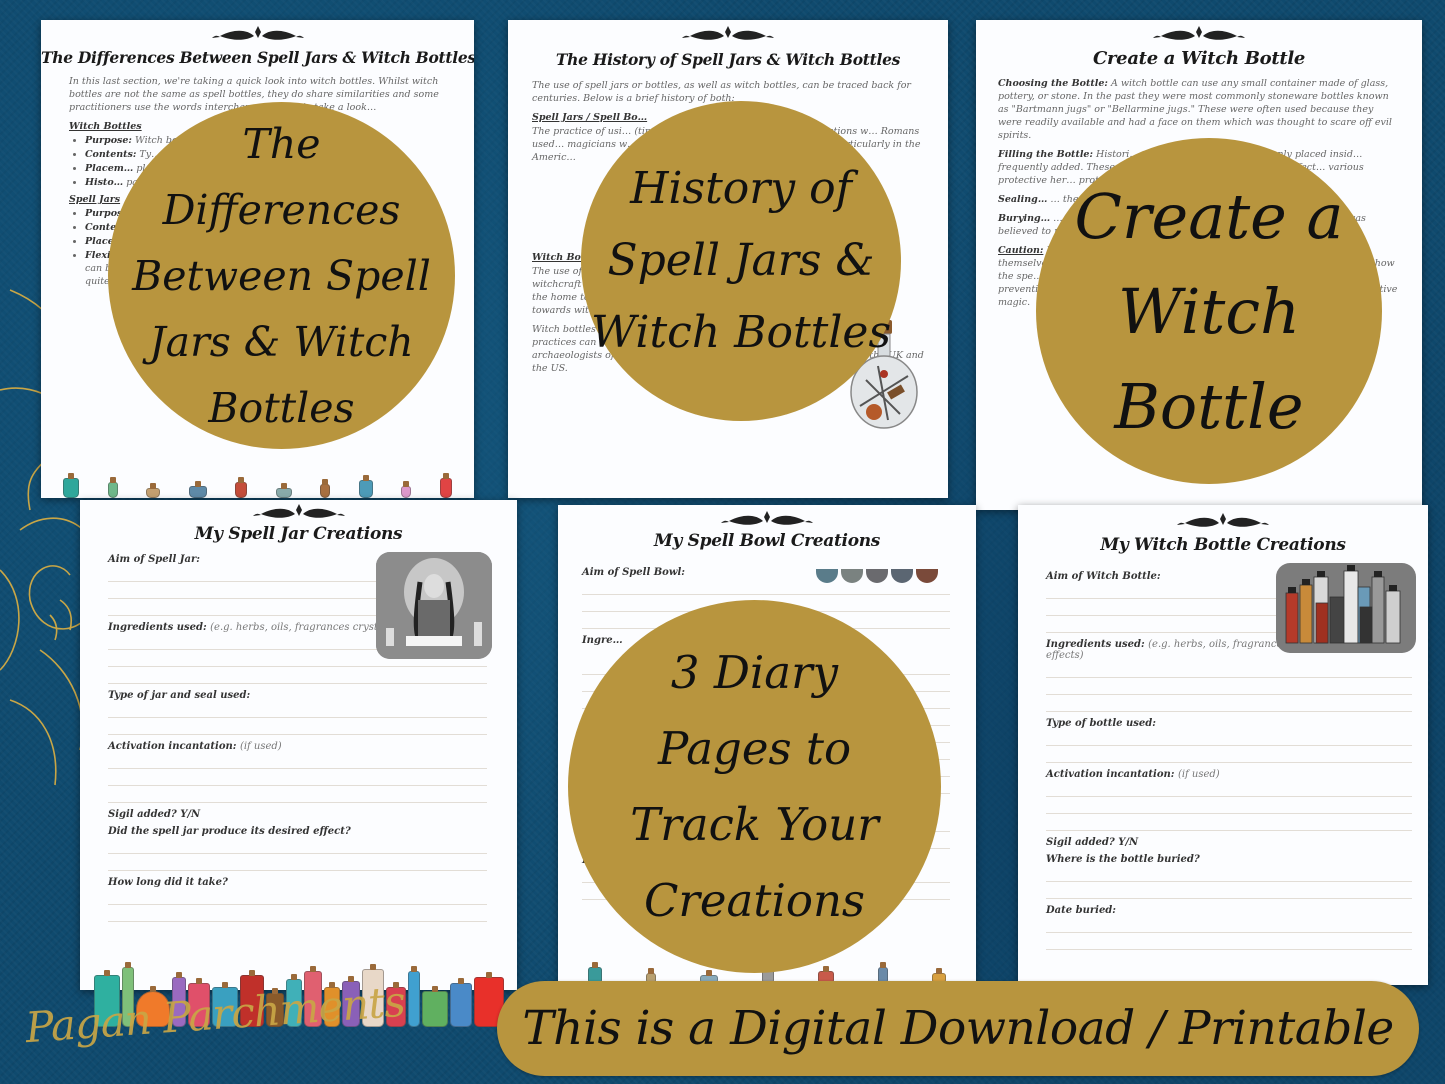 This screenshot has height=1084, width=1445. What do you see at coordinates (754, 900) in the screenshot?
I see `badge-line: Creations` at bounding box center [754, 900].